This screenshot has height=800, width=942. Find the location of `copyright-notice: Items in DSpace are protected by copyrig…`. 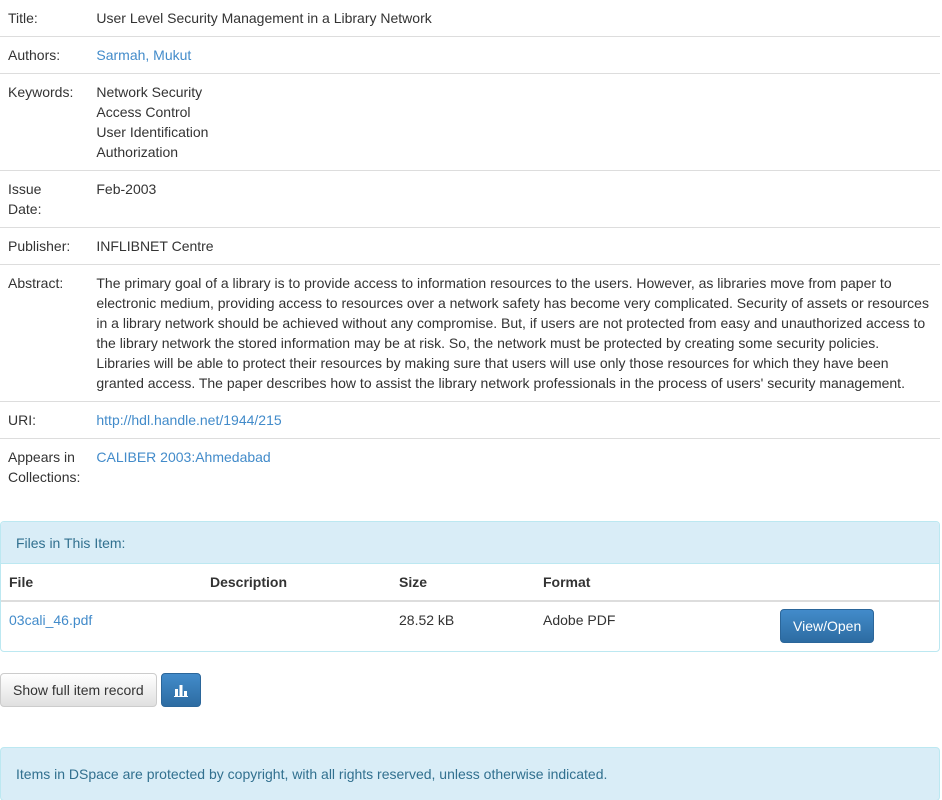

copyright-notice: Items in DSpace are protected by copyrig… is located at coordinates (470, 773).